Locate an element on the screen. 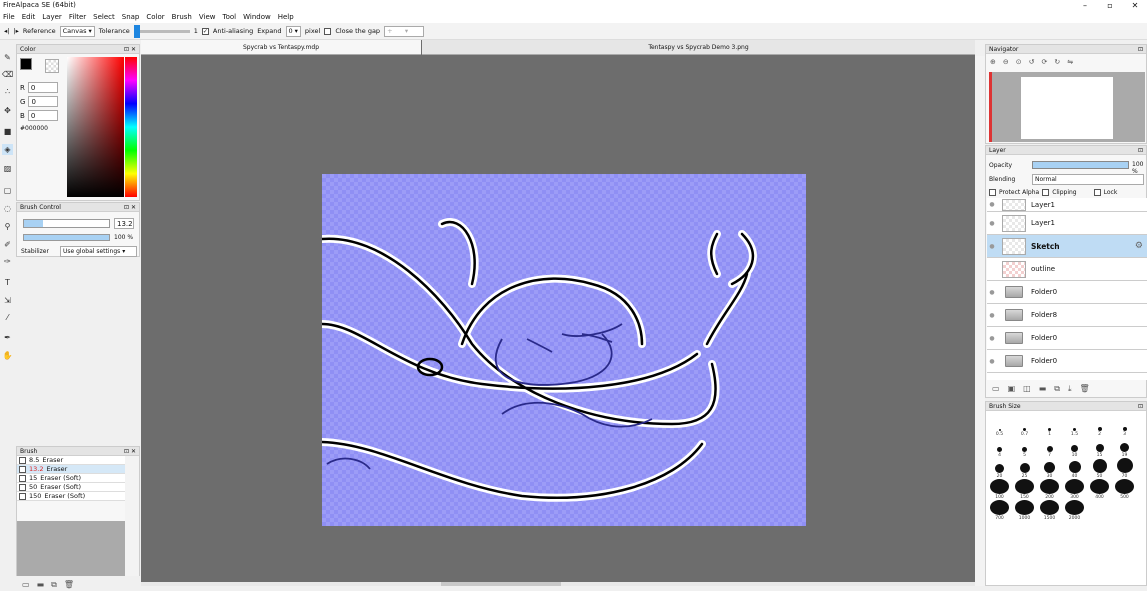 The width and height of the screenshot is (1147, 591). tab-document-1: Spycrab vs Tentaspy.mdp is located at coordinates (281, 47).